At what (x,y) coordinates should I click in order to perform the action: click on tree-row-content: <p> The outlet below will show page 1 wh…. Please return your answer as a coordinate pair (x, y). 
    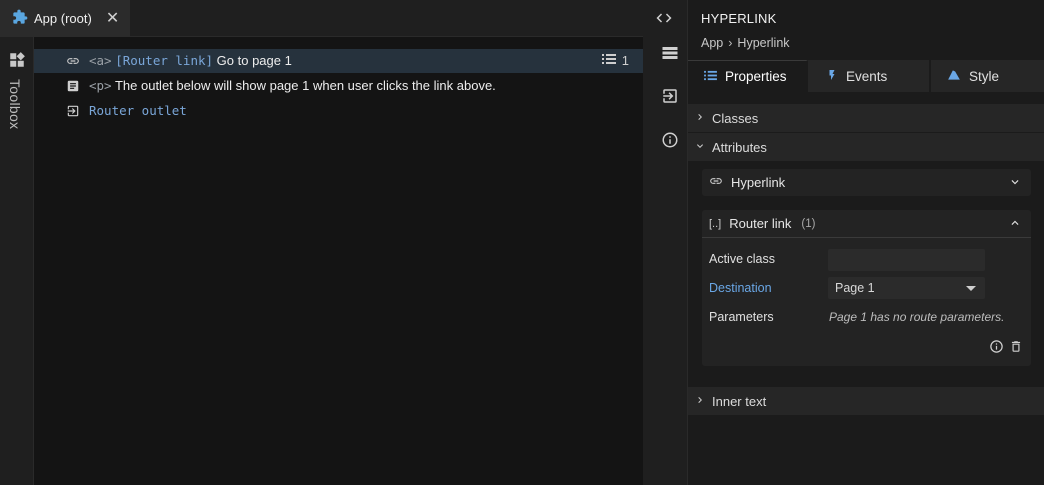
    Looking at the image, I should click on (292, 85).